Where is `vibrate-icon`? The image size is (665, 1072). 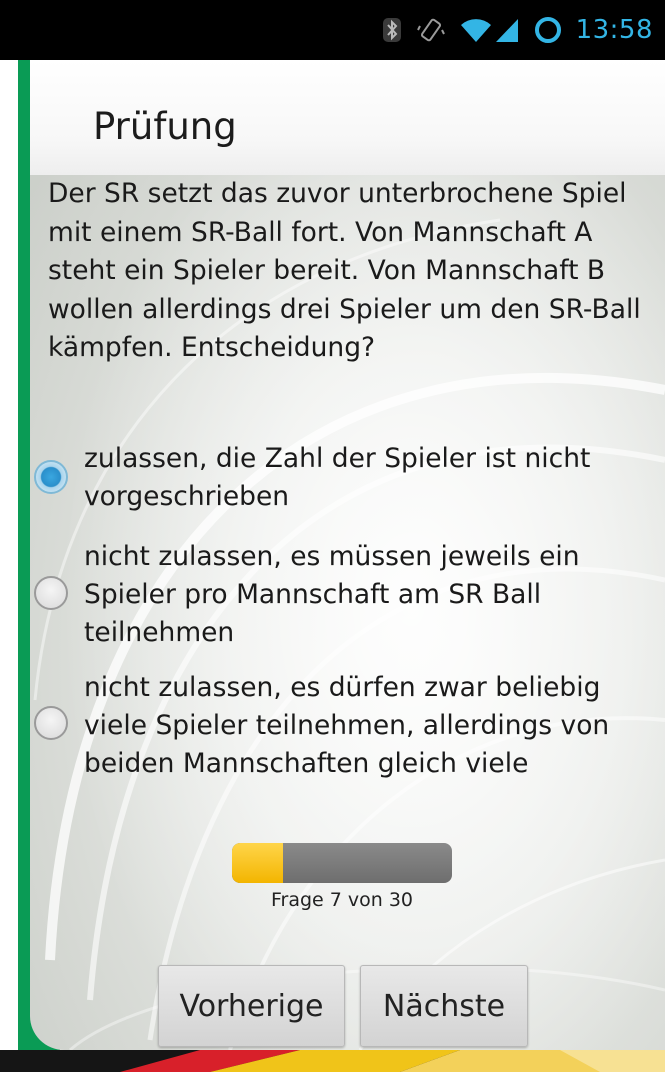
vibrate-icon is located at coordinates (431, 30).